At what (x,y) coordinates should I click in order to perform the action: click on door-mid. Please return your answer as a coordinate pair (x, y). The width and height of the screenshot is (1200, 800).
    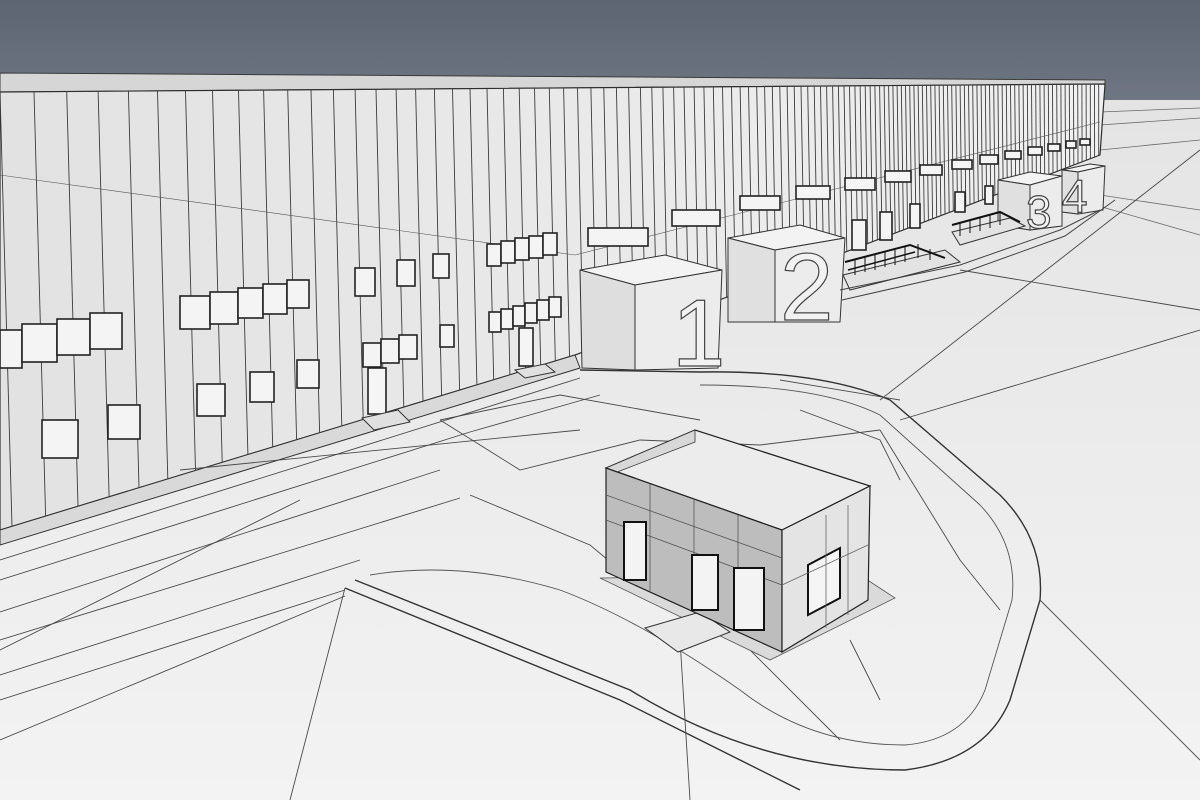
    Looking at the image, I should click on (526, 347).